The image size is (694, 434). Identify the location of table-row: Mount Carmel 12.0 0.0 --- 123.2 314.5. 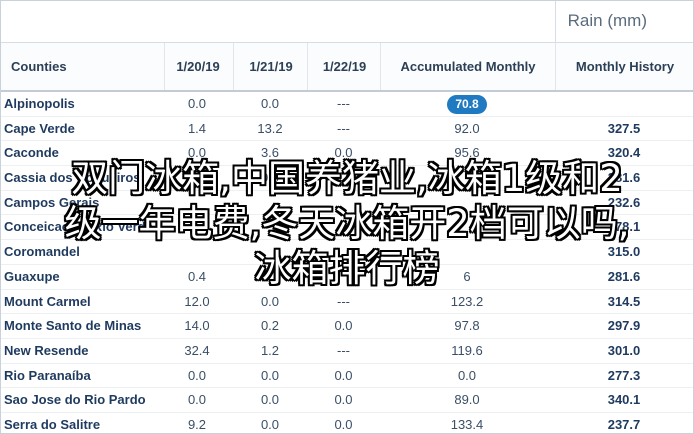
(347, 302).